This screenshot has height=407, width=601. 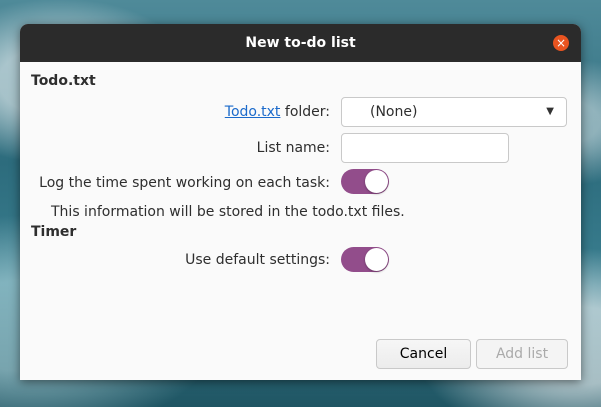 I want to click on log-time-switch, so click(x=365, y=181).